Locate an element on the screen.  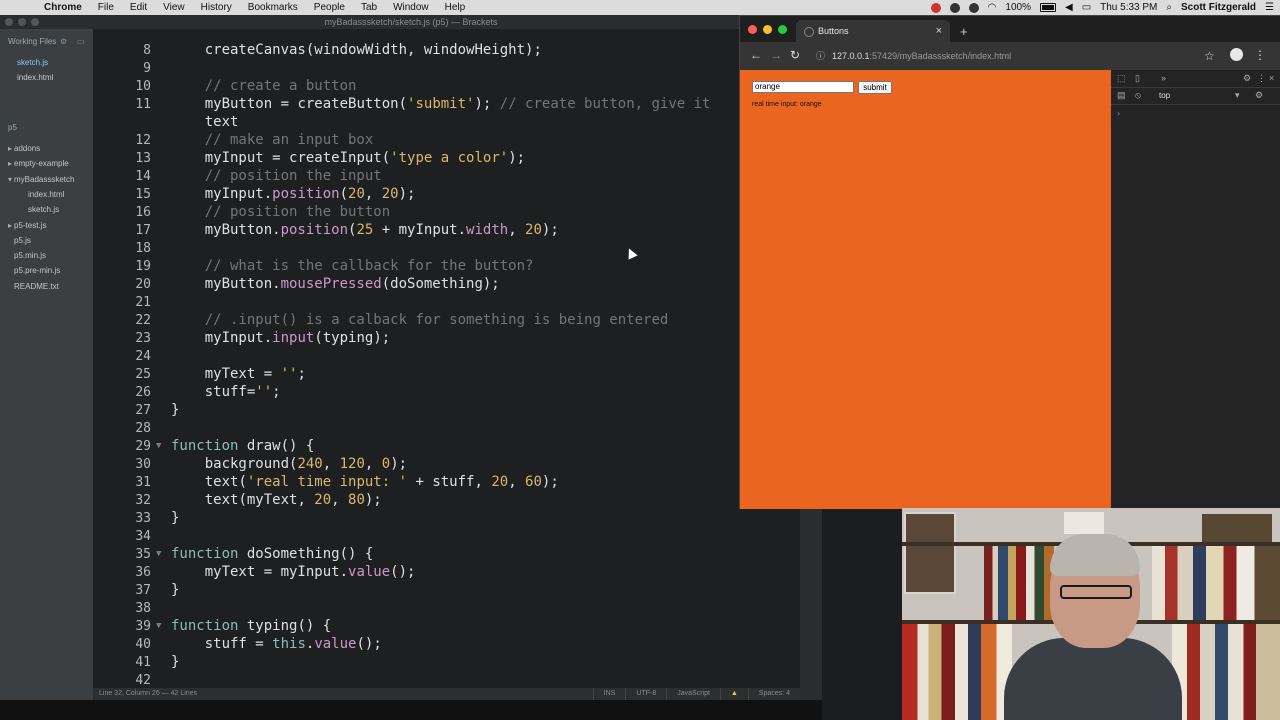
menu-file: File is located at coordinates (106, 7).